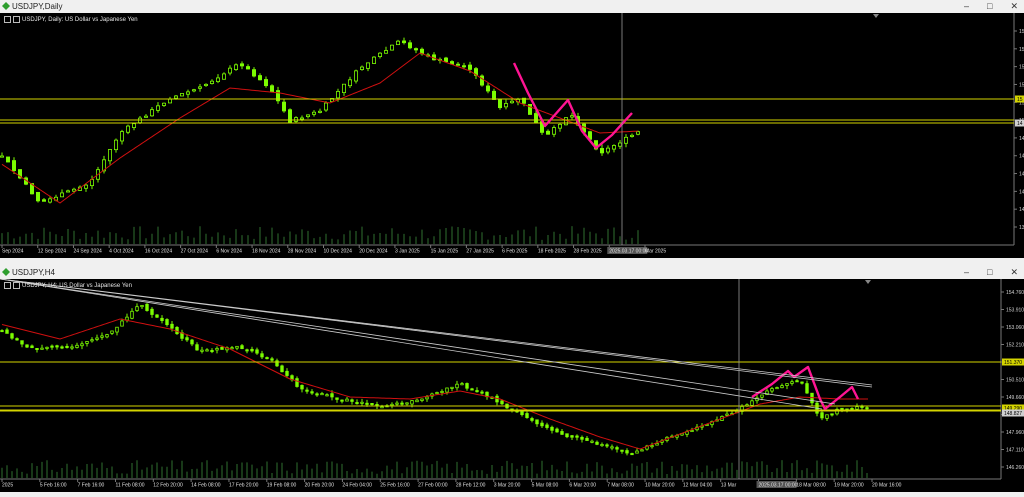  Describe the element at coordinates (655, 252) in the screenshot. I see `time-axis-label: Mar 2025` at that location.